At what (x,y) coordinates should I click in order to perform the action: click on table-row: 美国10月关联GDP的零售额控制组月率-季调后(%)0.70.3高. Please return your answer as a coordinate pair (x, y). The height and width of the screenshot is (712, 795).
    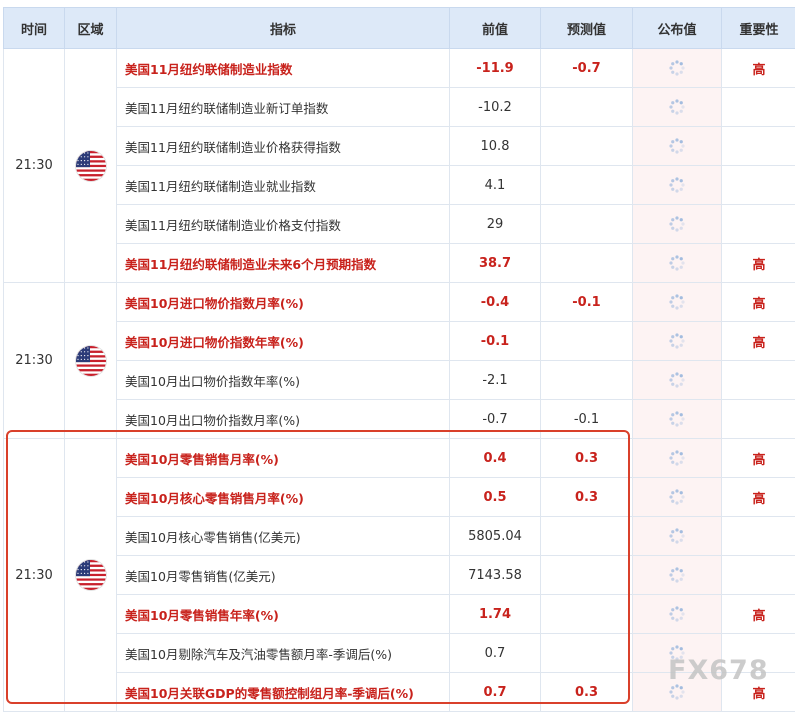
    Looking at the image, I should click on (399, 692).